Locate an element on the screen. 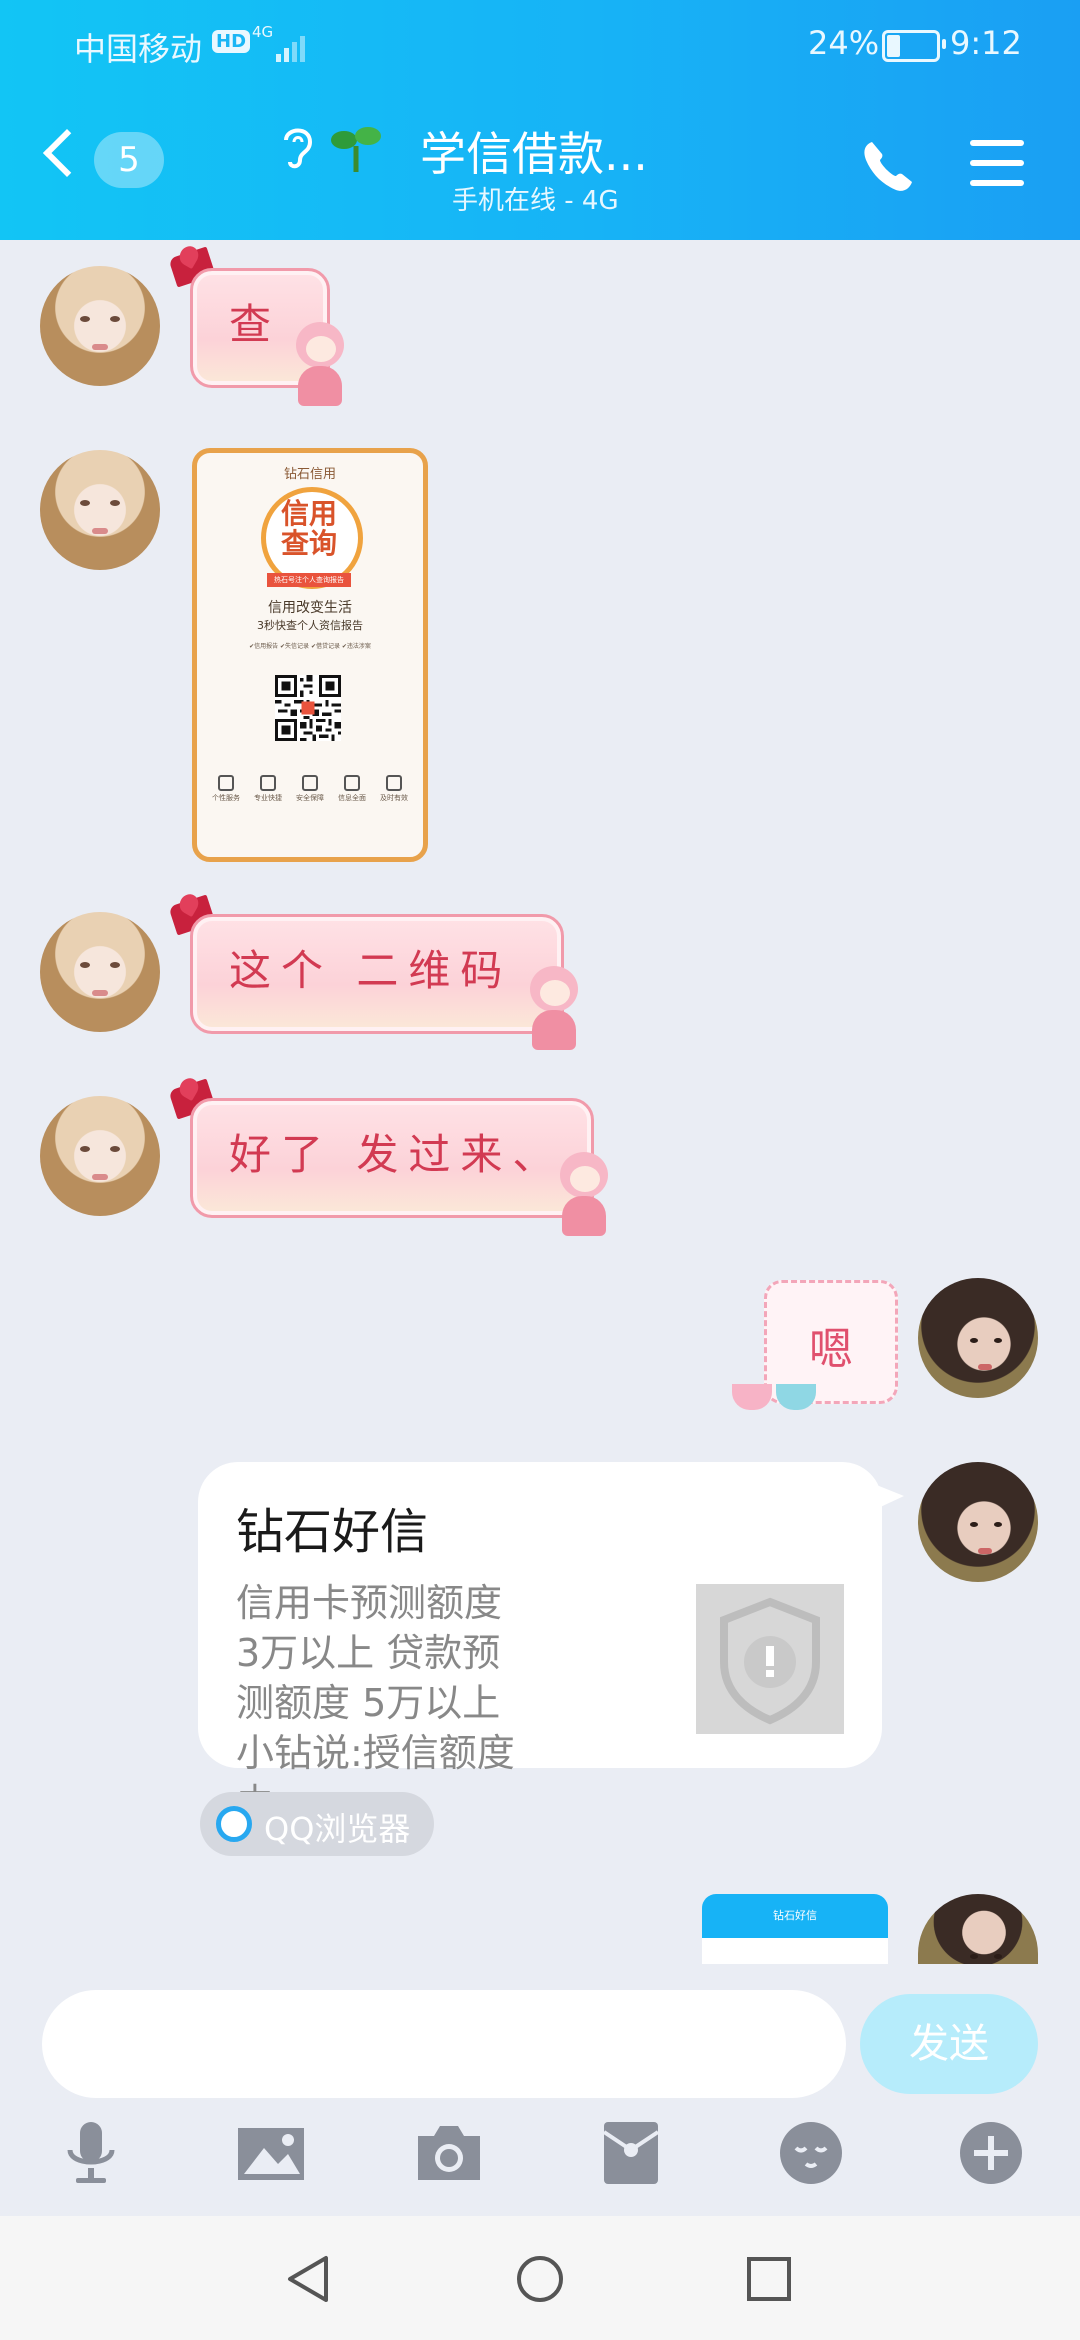 The width and height of the screenshot is (1080, 2340). chat-header: 中国移动 HD 4G 24% 9:12 5 学信借款... 手机在线 - 4G is located at coordinates (540, 120).